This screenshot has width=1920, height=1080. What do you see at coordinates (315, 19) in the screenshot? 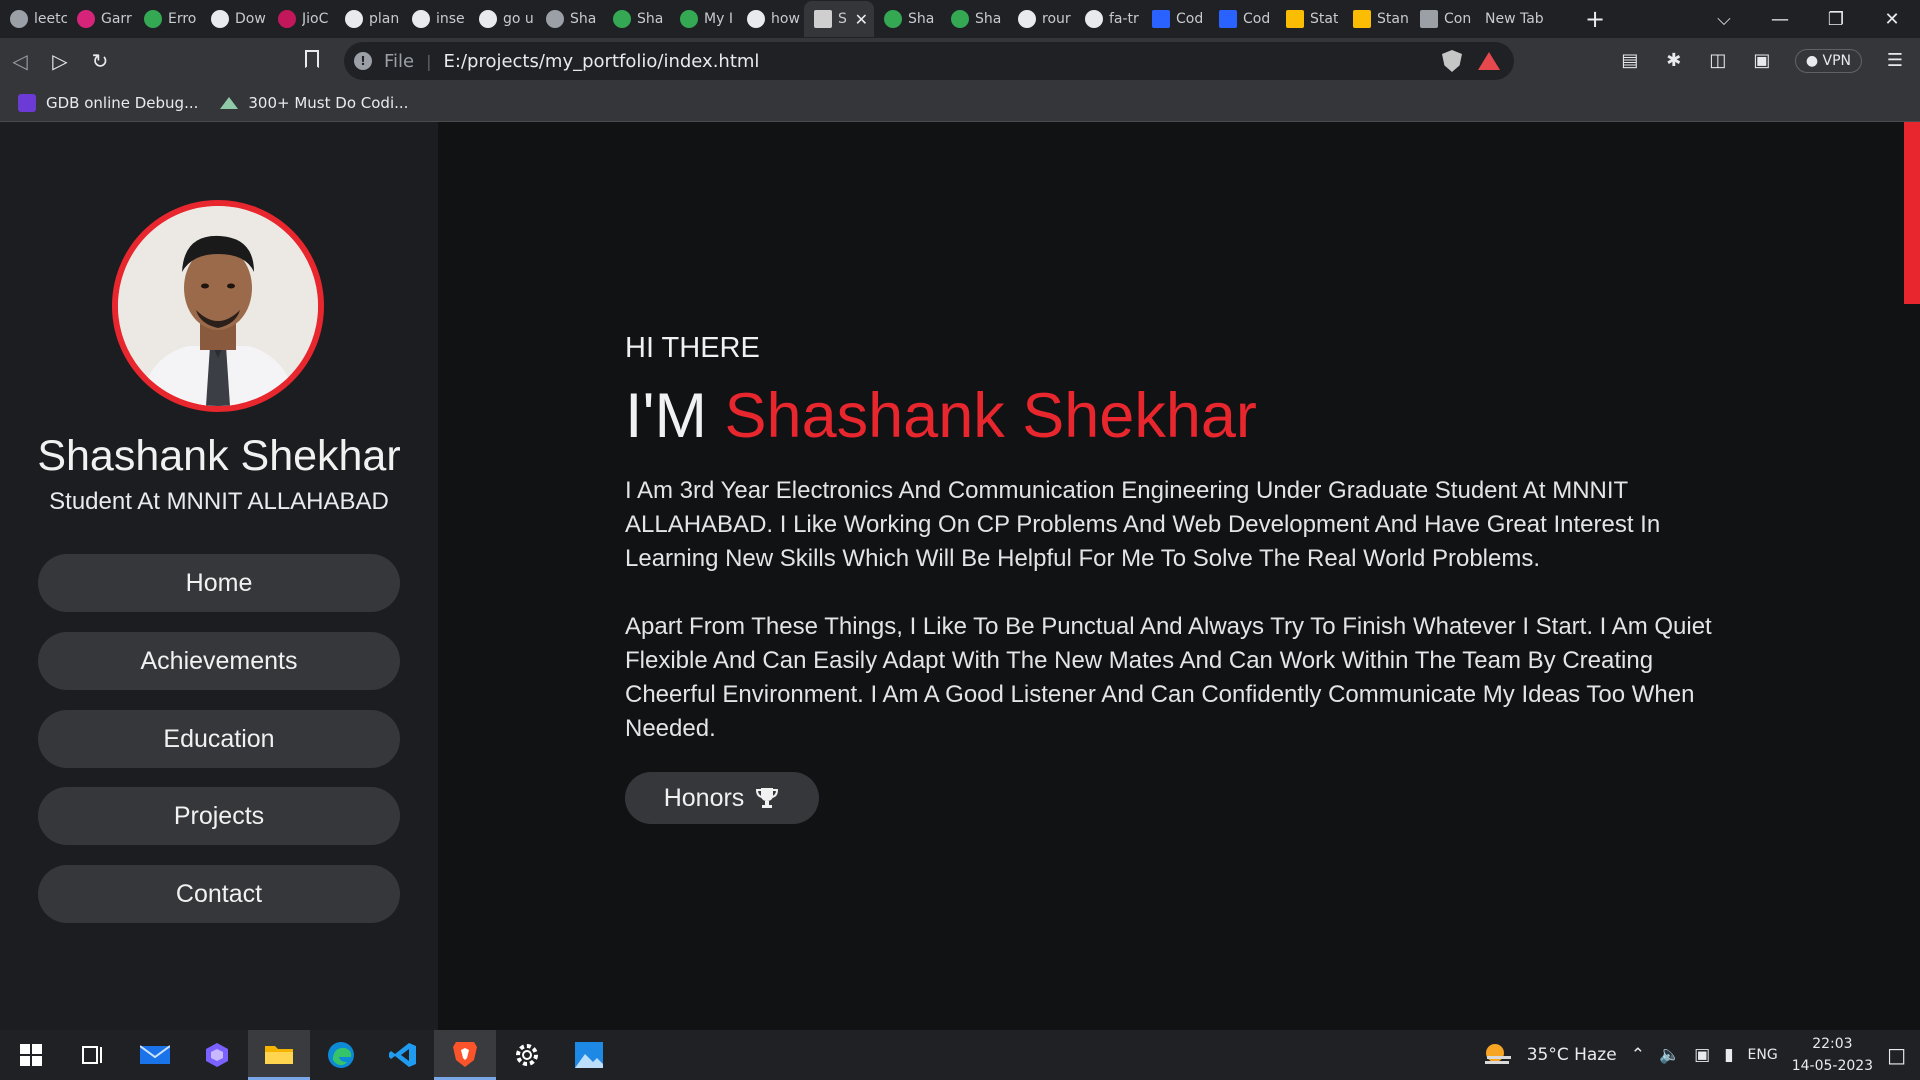
I see `tab-label: JioC` at bounding box center [315, 19].